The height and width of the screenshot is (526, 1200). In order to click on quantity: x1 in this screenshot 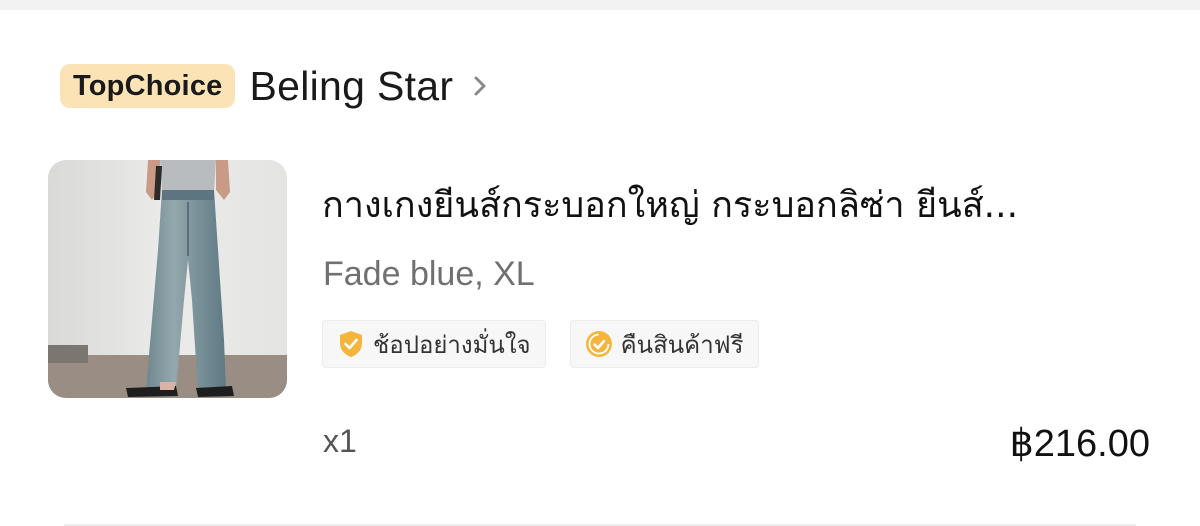, I will do `click(340, 441)`.